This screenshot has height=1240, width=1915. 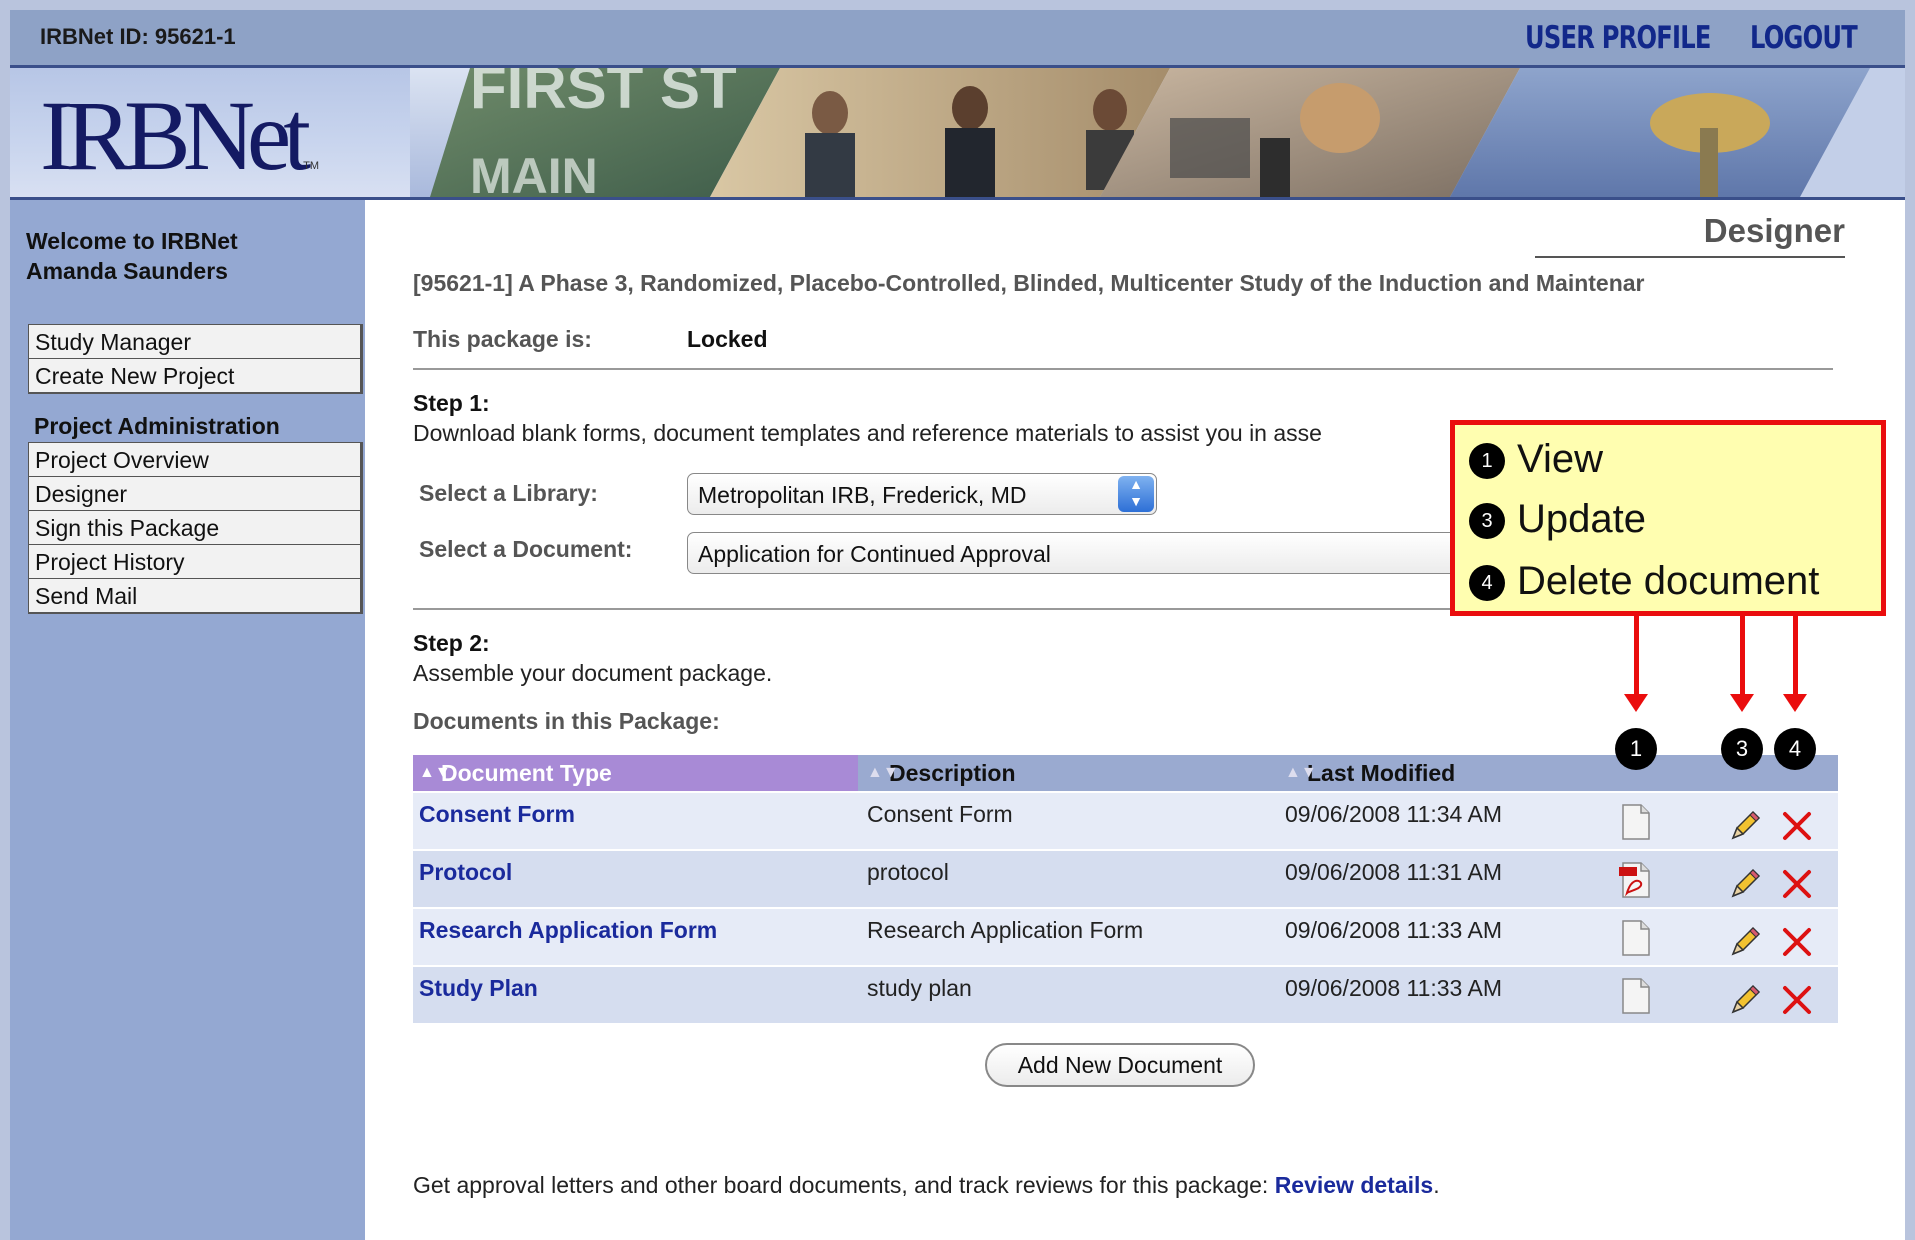 I want to click on nav-designer: Designer, so click(x=195, y=493).